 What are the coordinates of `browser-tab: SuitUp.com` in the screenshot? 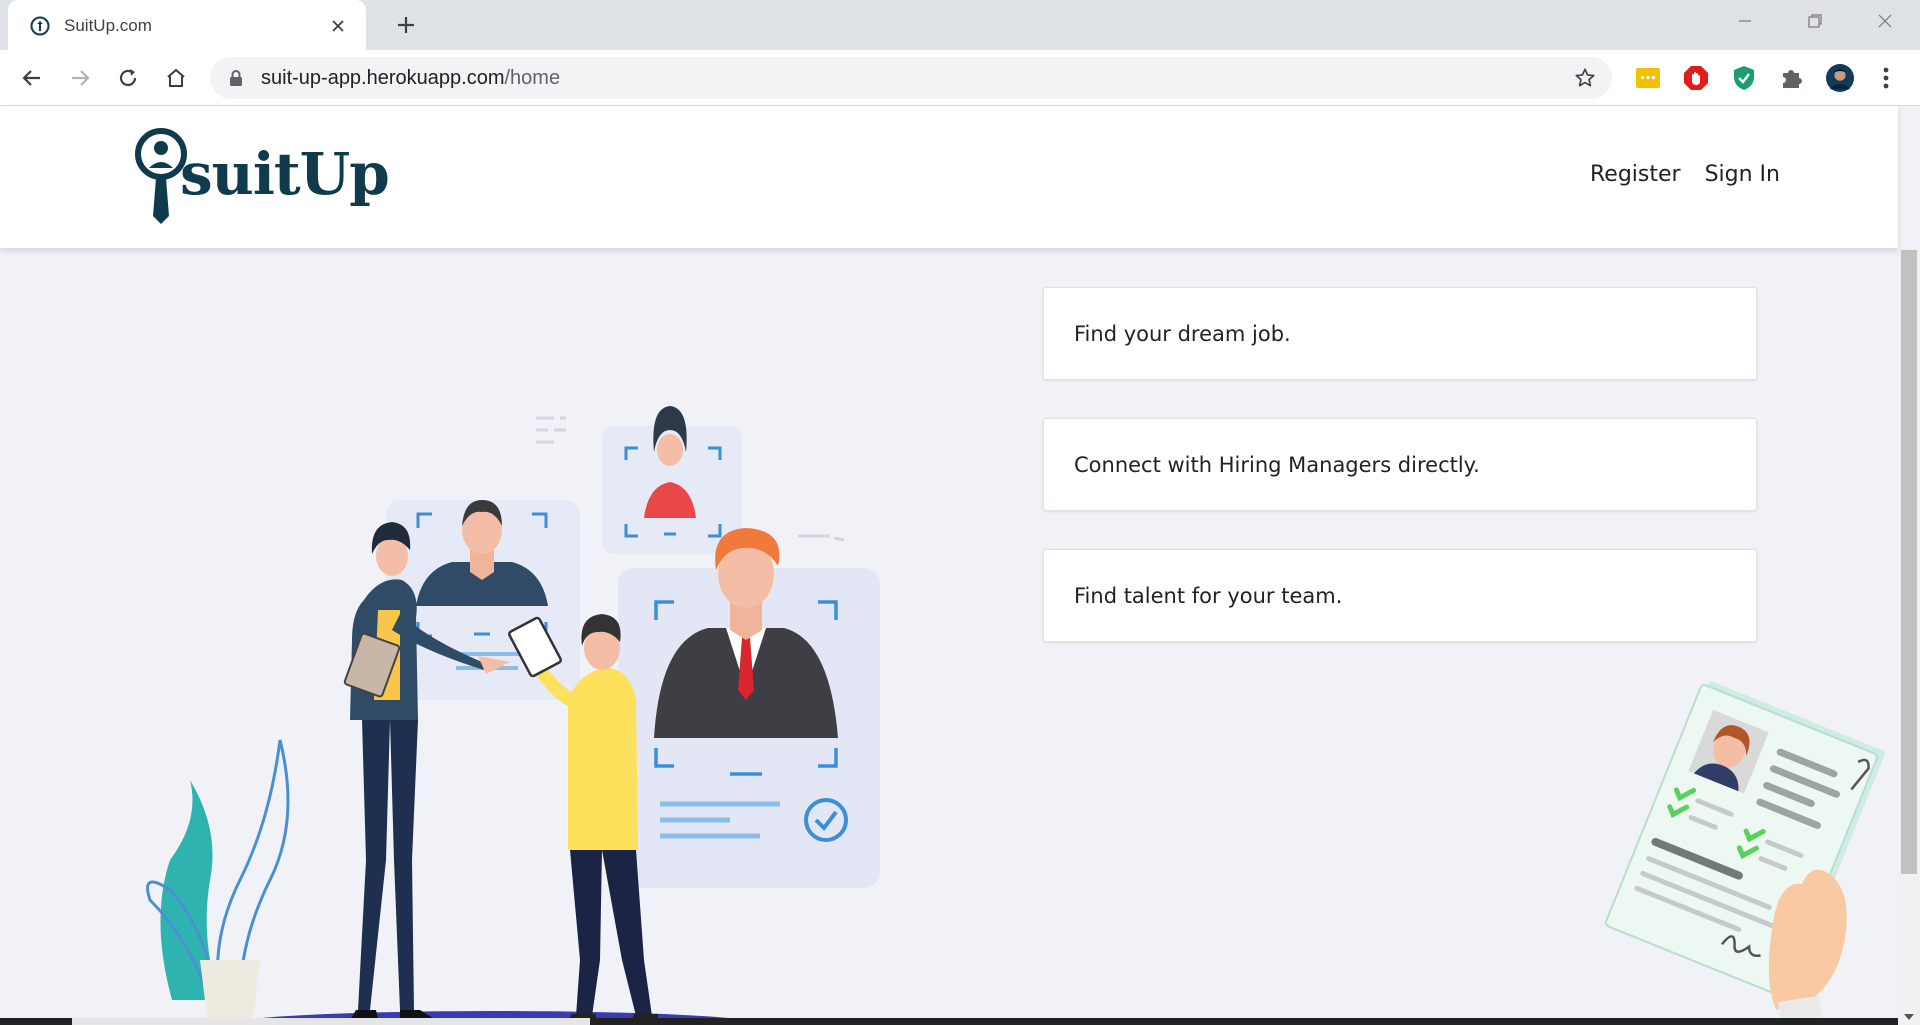 It's located at (187, 25).